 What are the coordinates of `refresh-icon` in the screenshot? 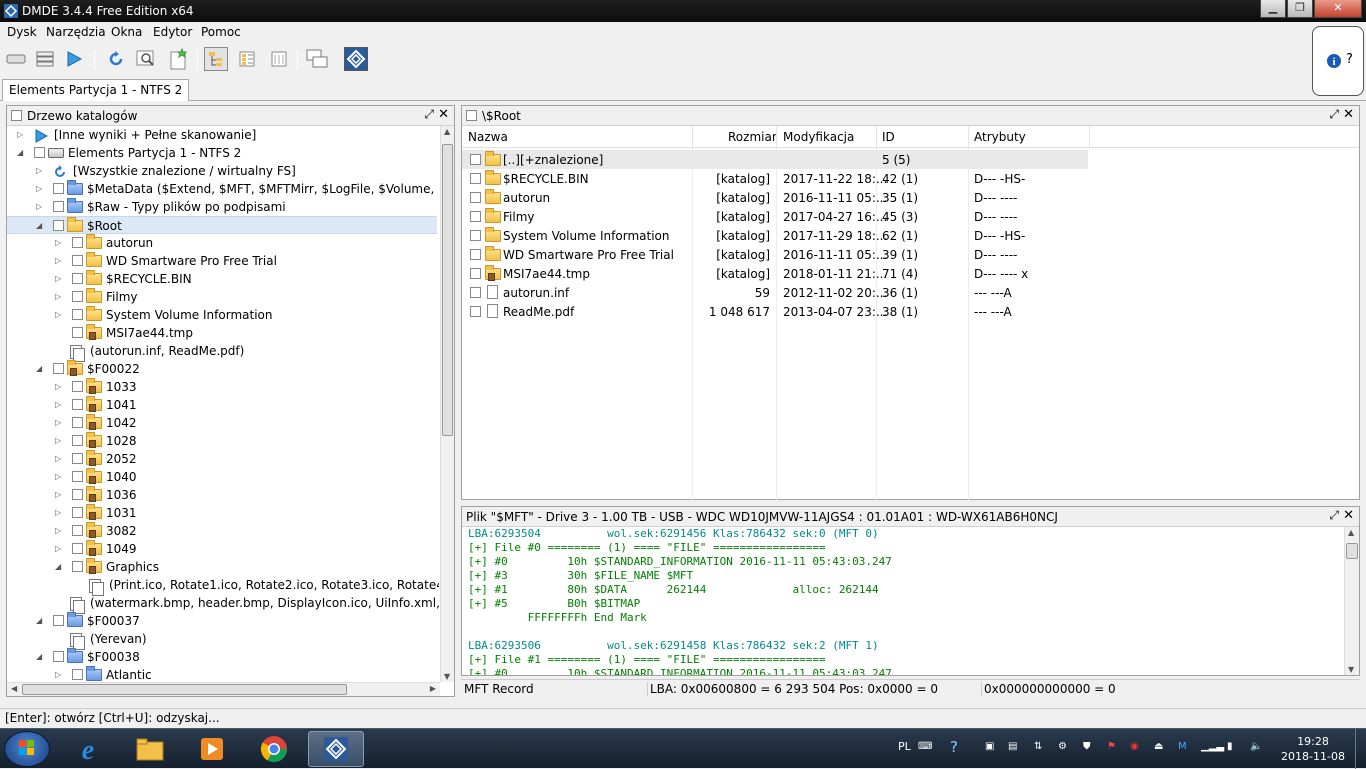 It's located at (116, 59).